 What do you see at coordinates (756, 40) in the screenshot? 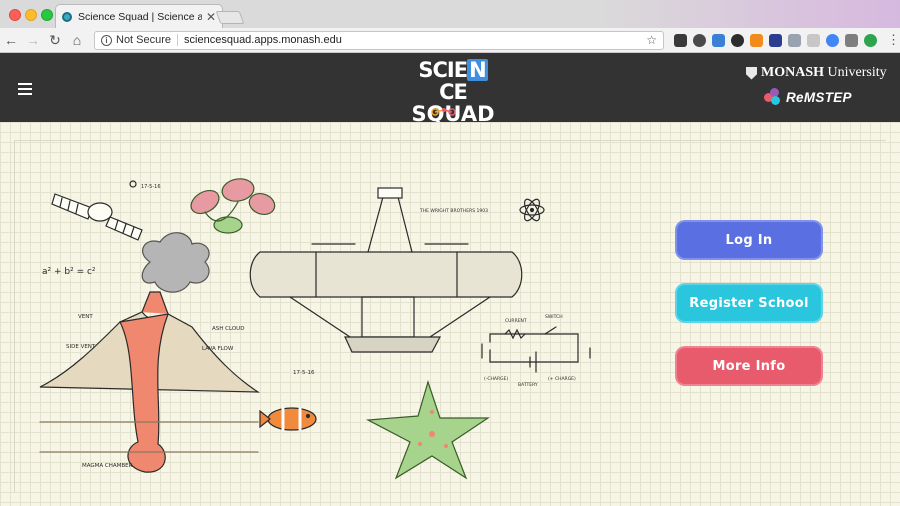
I see `chart-extension-icon` at bounding box center [756, 40].